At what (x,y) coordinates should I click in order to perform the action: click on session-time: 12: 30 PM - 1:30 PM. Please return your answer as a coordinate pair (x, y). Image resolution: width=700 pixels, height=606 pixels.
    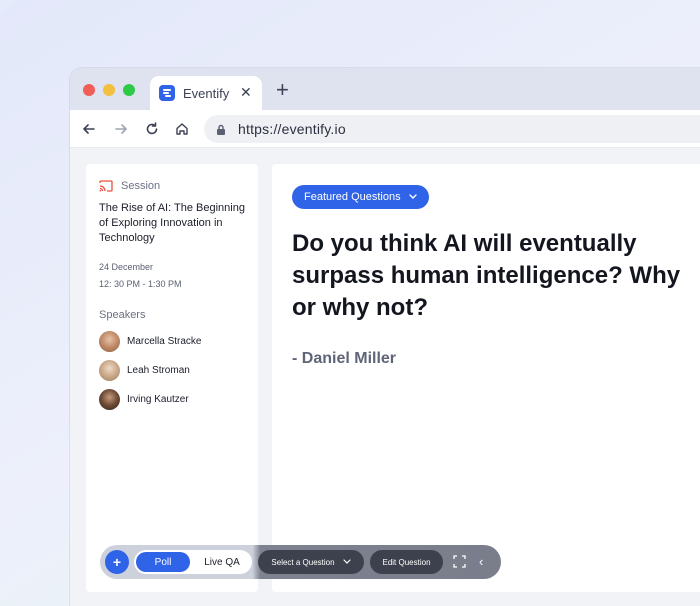
    Looking at the image, I should click on (140, 284).